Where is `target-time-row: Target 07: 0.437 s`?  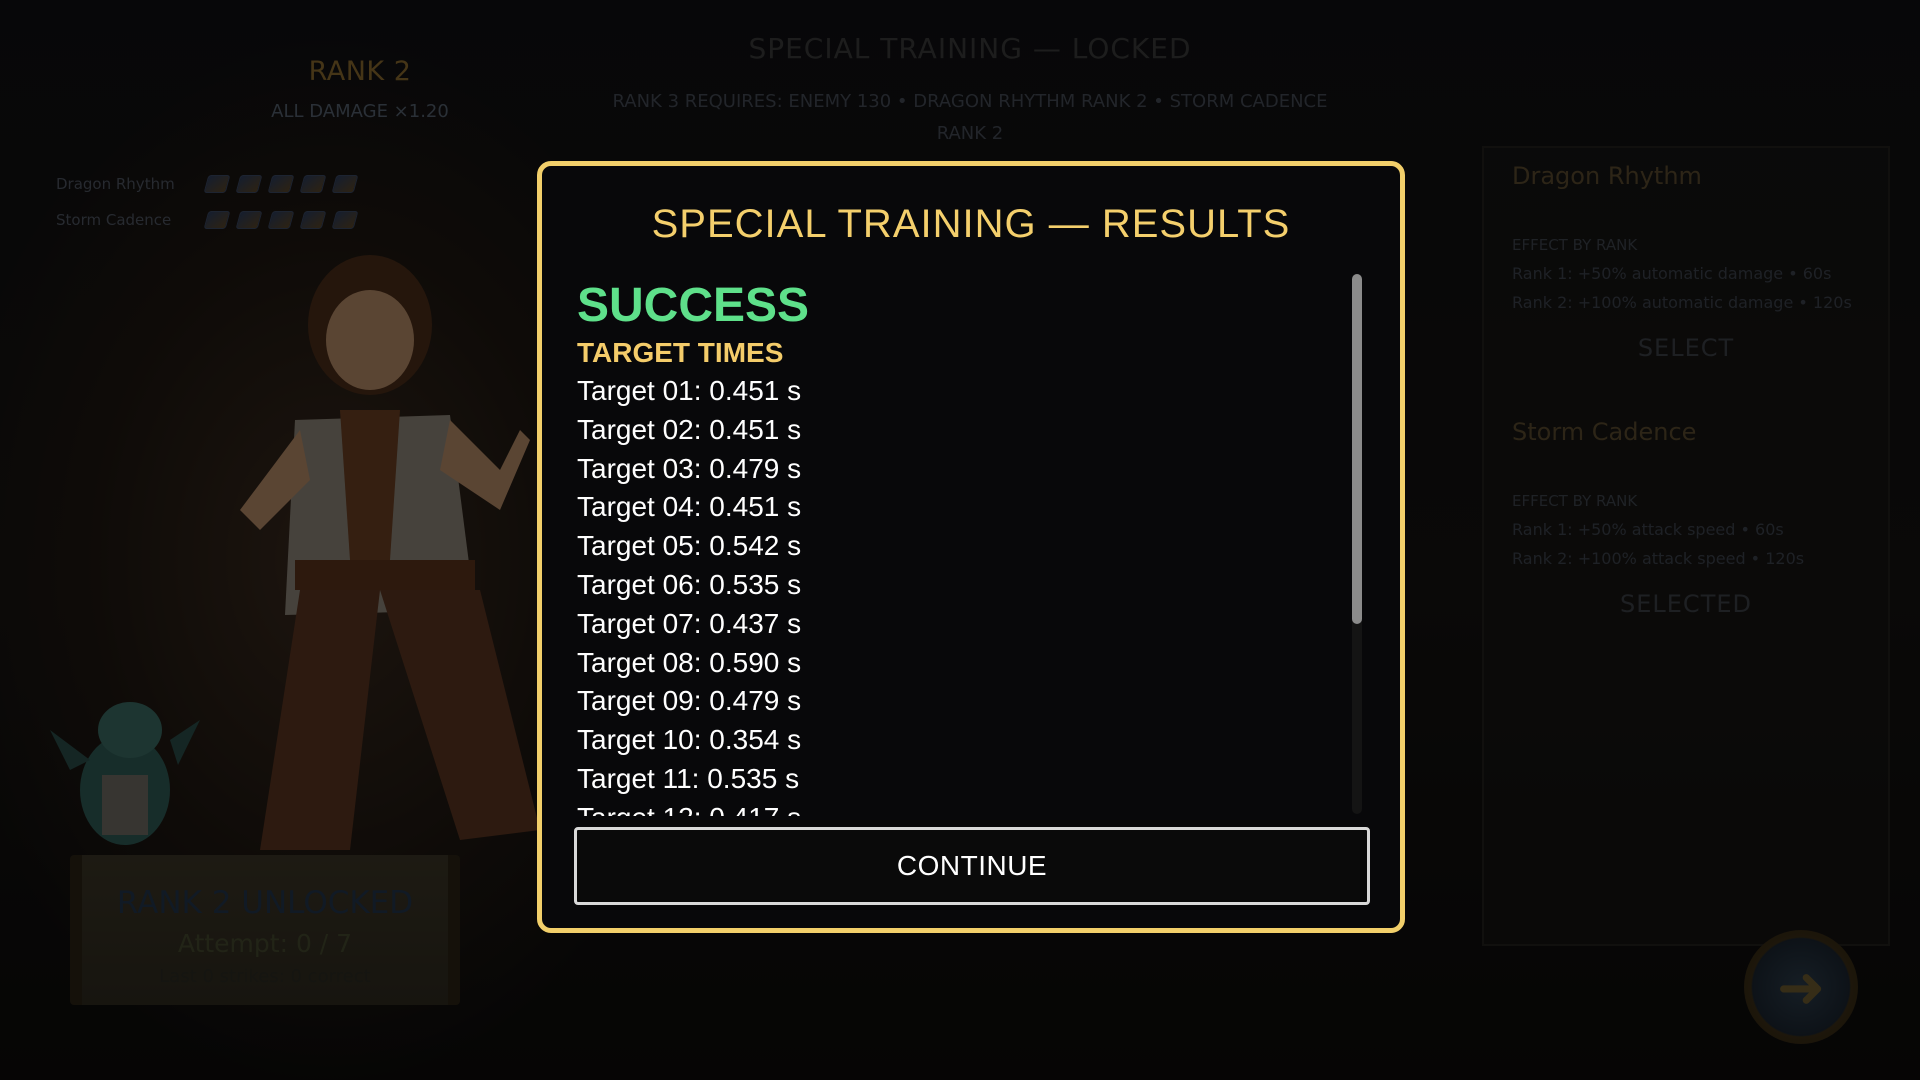
target-time-row: Target 07: 0.437 s is located at coordinates (689, 623).